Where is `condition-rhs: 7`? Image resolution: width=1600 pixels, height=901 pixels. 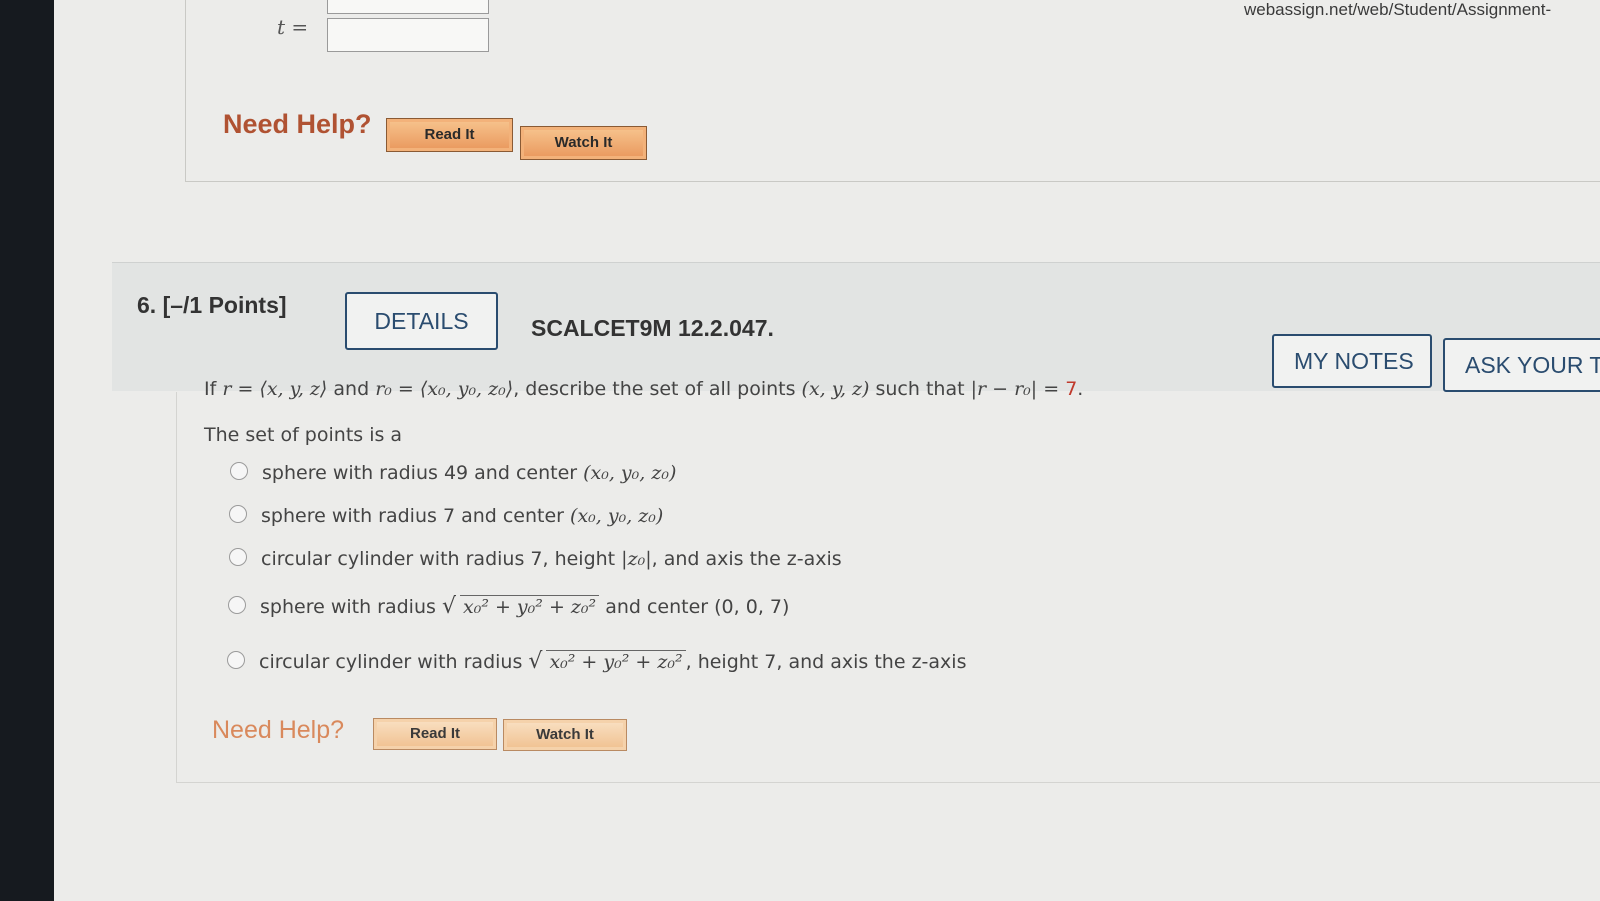 condition-rhs: 7 is located at coordinates (1071, 389).